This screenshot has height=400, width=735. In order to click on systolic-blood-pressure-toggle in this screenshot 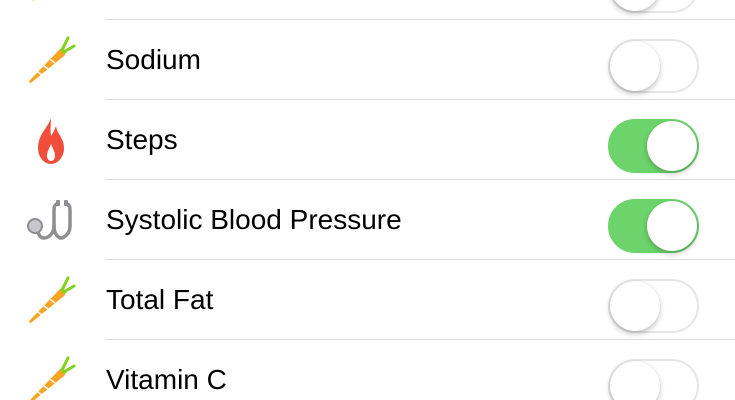, I will do `click(653, 226)`.